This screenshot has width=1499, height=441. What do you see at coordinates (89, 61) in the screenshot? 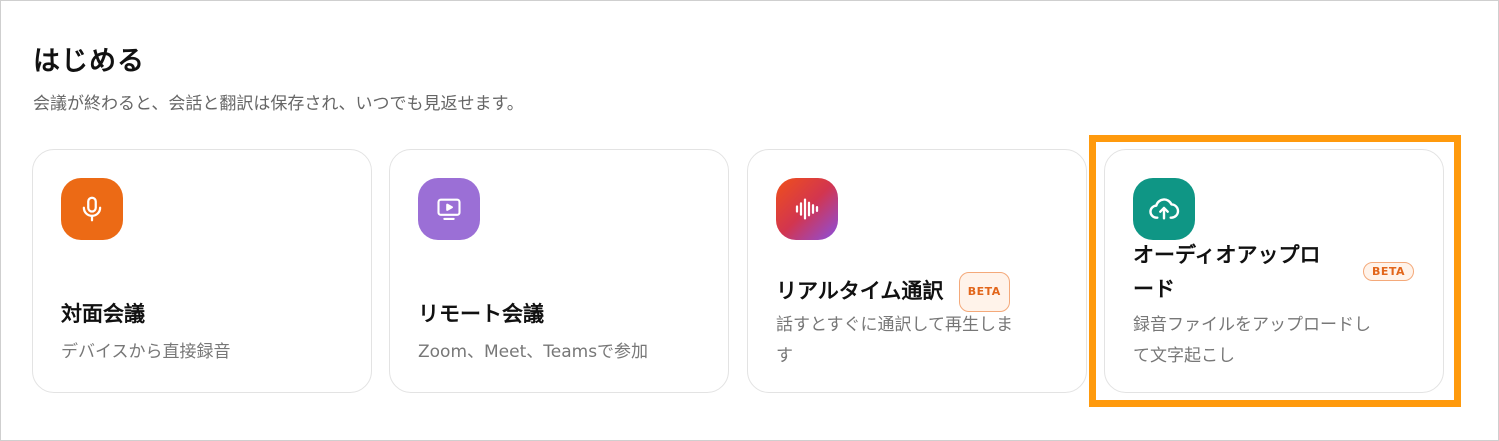
I see `section-title: はじめる` at bounding box center [89, 61].